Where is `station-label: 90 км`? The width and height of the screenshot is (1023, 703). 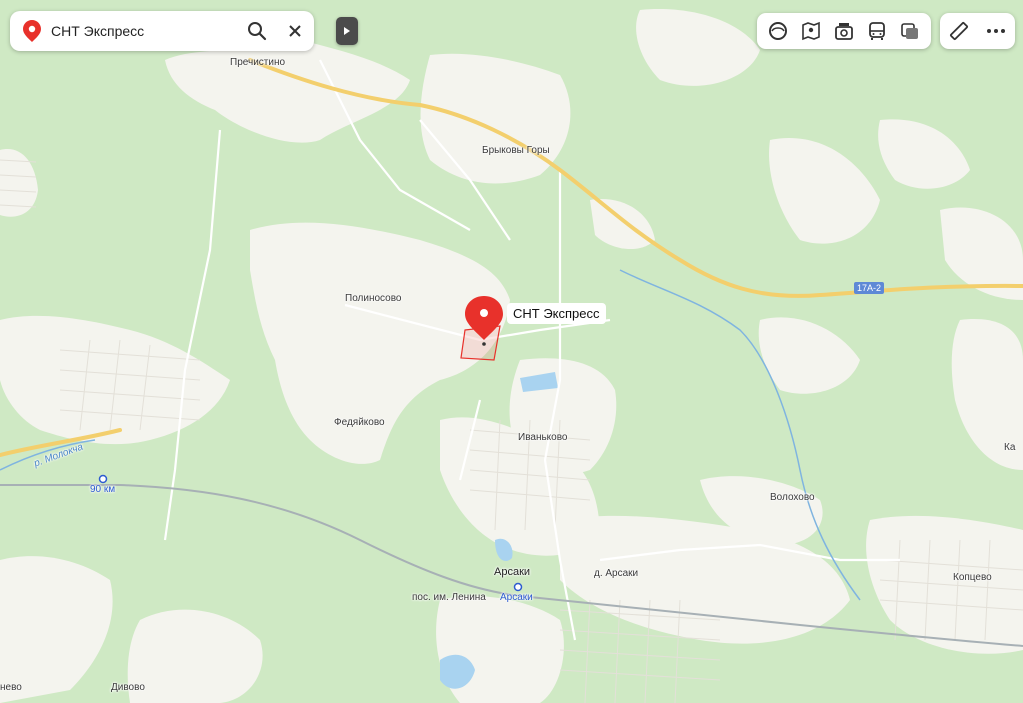
station-label: 90 км is located at coordinates (103, 489).